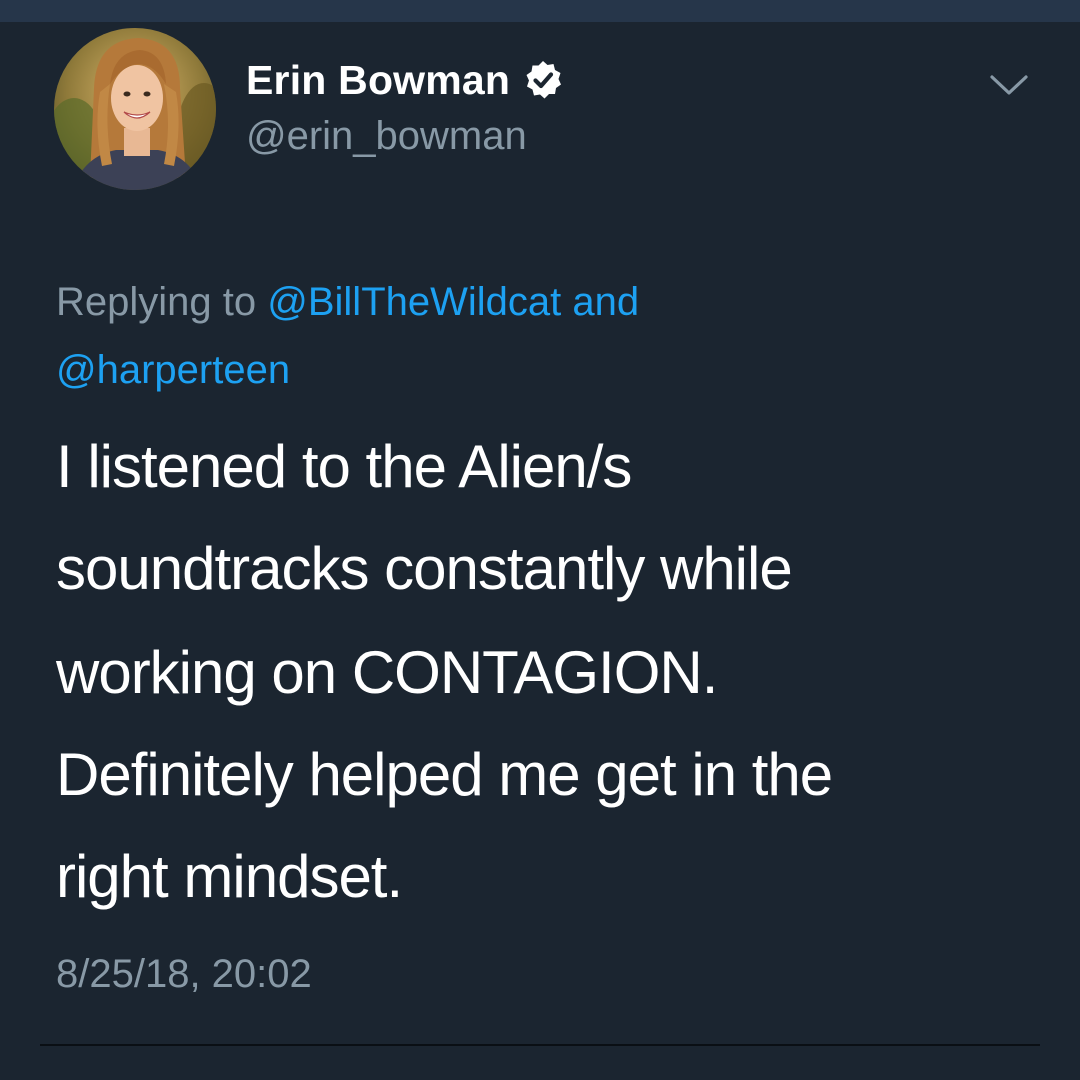 This screenshot has width=1080, height=1080. What do you see at coordinates (605, 302) in the screenshot?
I see `reply-conjunction: and` at bounding box center [605, 302].